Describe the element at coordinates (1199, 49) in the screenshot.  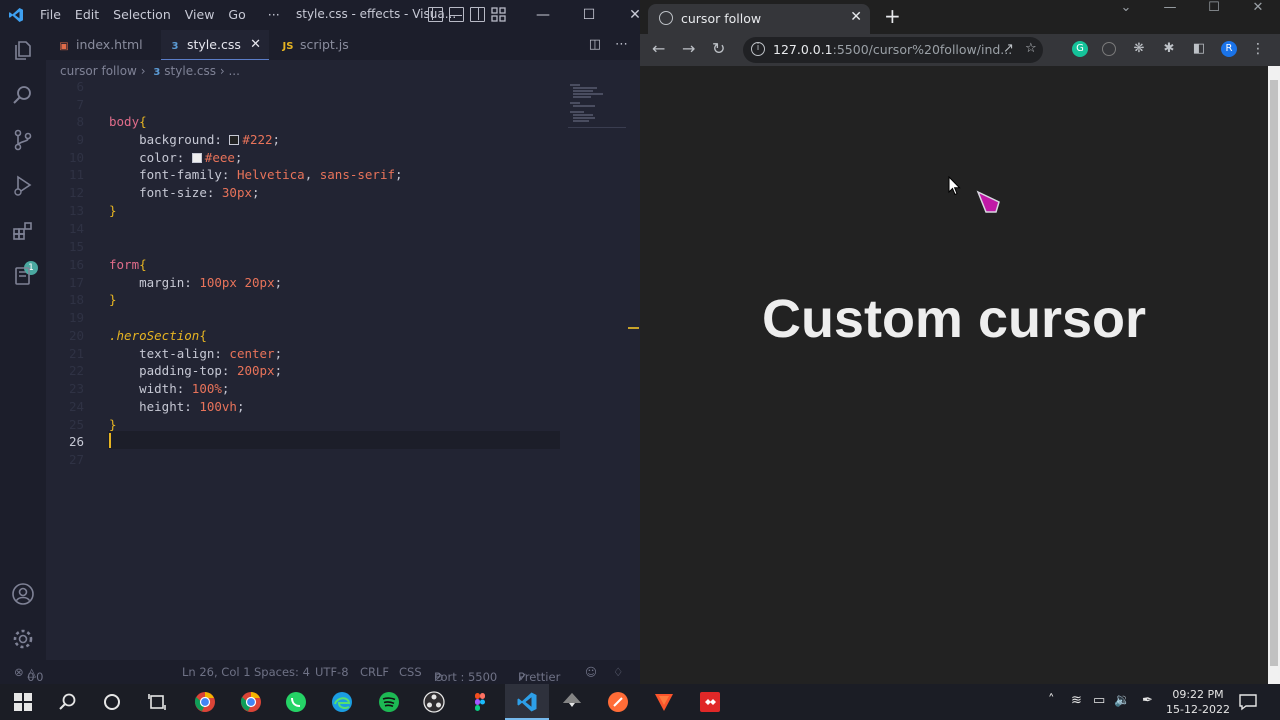
I see `side-panel-icon: ◧` at that location.